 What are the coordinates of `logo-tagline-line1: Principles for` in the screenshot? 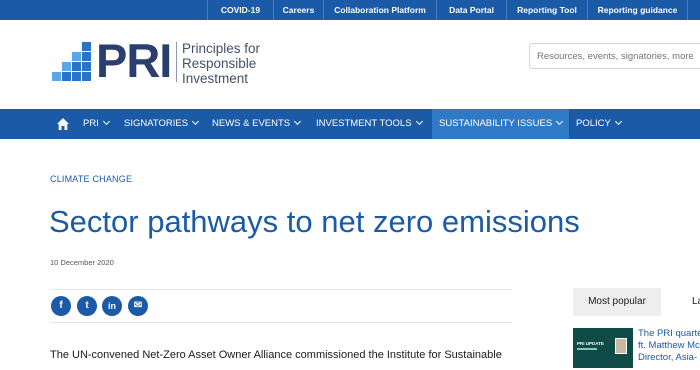 It's located at (221, 48).